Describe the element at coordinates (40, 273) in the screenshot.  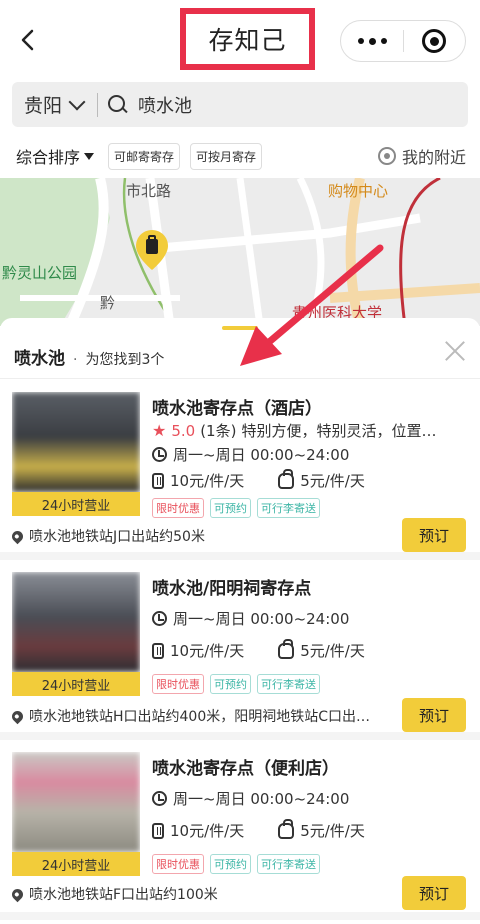
I see `map-label-park: 黔灵山公园` at that location.